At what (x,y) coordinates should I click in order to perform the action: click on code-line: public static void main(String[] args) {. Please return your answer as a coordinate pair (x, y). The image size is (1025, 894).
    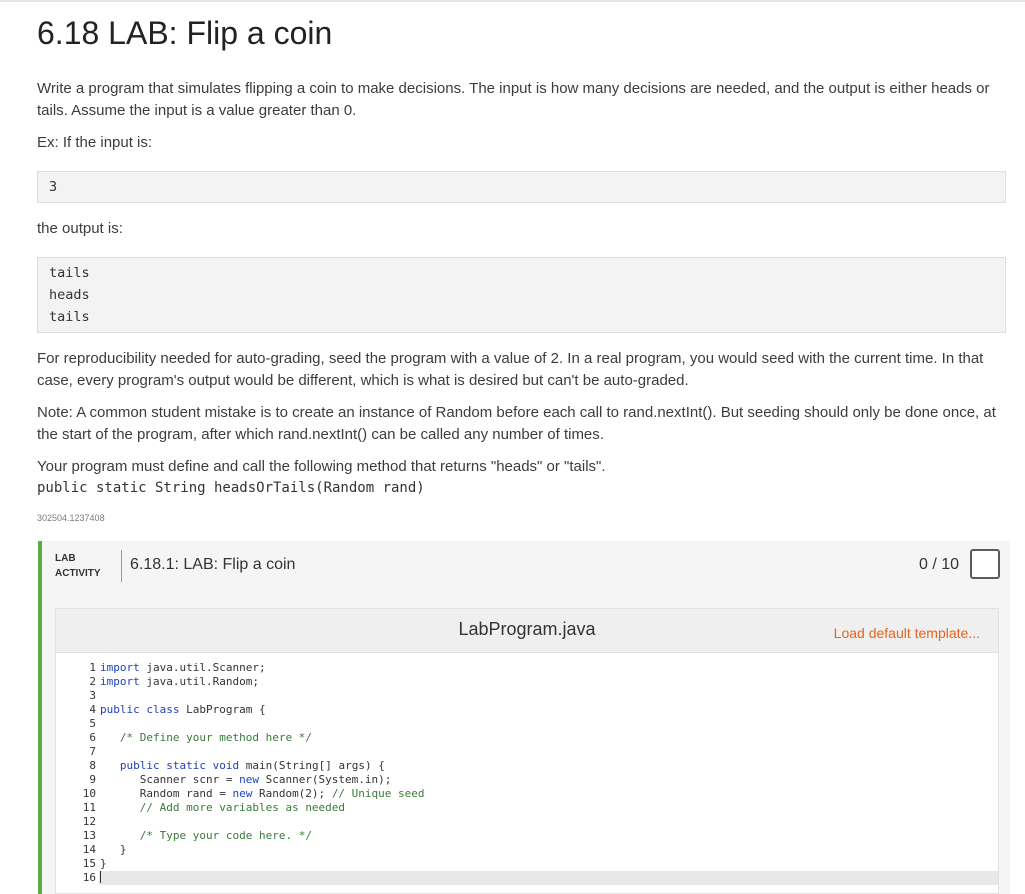
    Looking at the image, I should click on (548, 766).